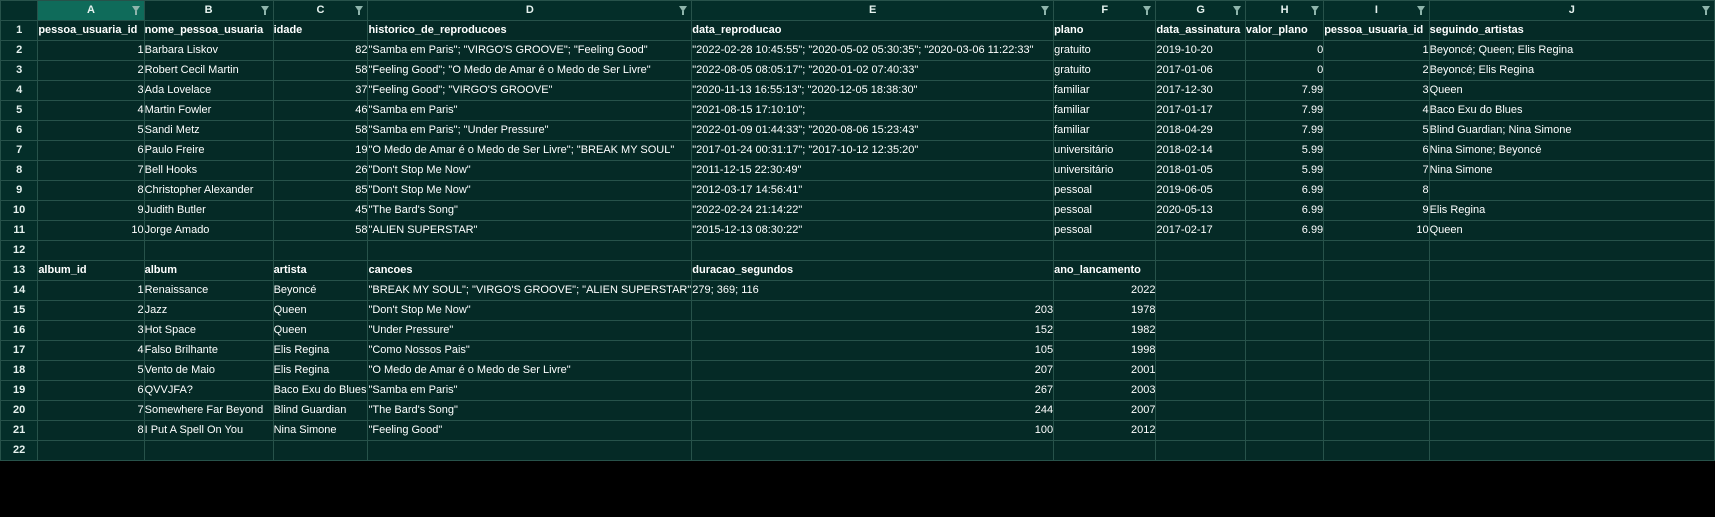 This screenshot has height=517, width=1715. I want to click on cell-c20: Blind Guardian, so click(320, 410).